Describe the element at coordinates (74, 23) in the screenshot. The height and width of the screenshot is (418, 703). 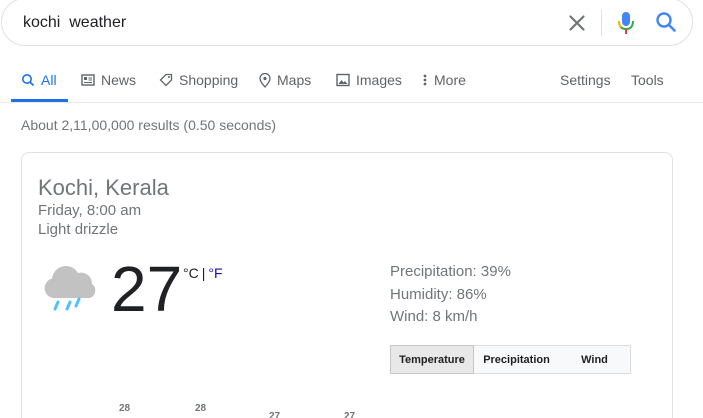
I see `search-input: kochi weather` at that location.